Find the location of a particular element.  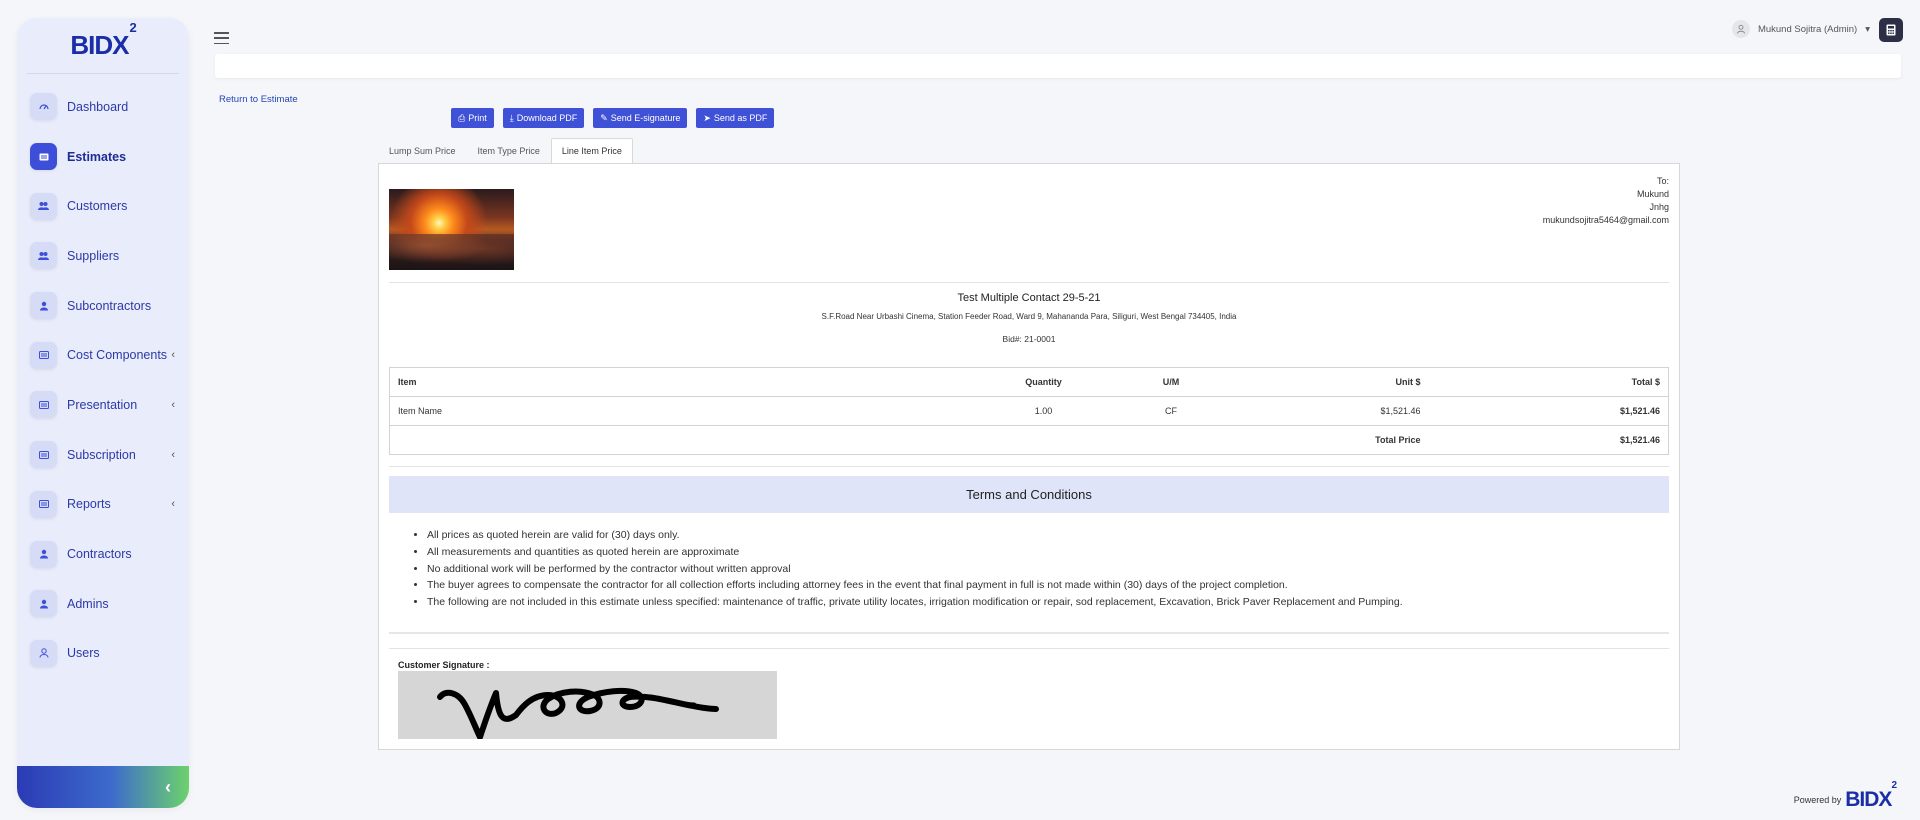

sidebar-item-admins: Admins is located at coordinates (103, 604).